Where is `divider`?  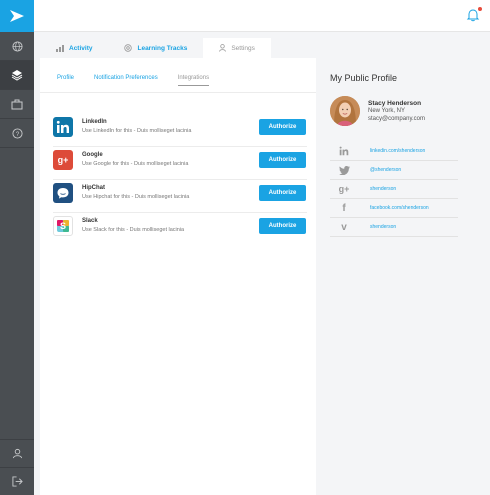 divider is located at coordinates (178, 92).